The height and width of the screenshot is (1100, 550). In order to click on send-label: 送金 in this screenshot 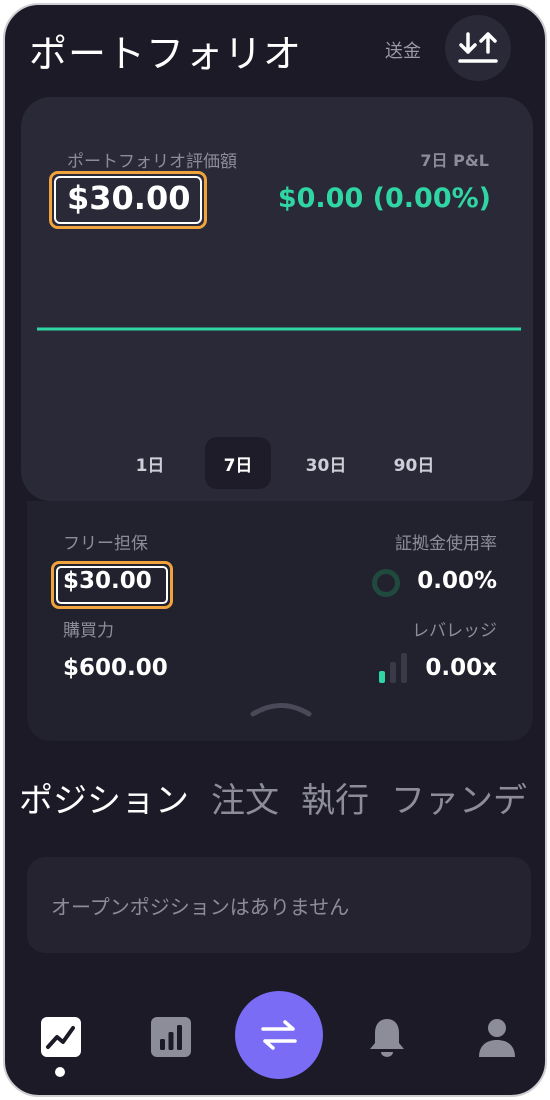, I will do `click(403, 50)`.